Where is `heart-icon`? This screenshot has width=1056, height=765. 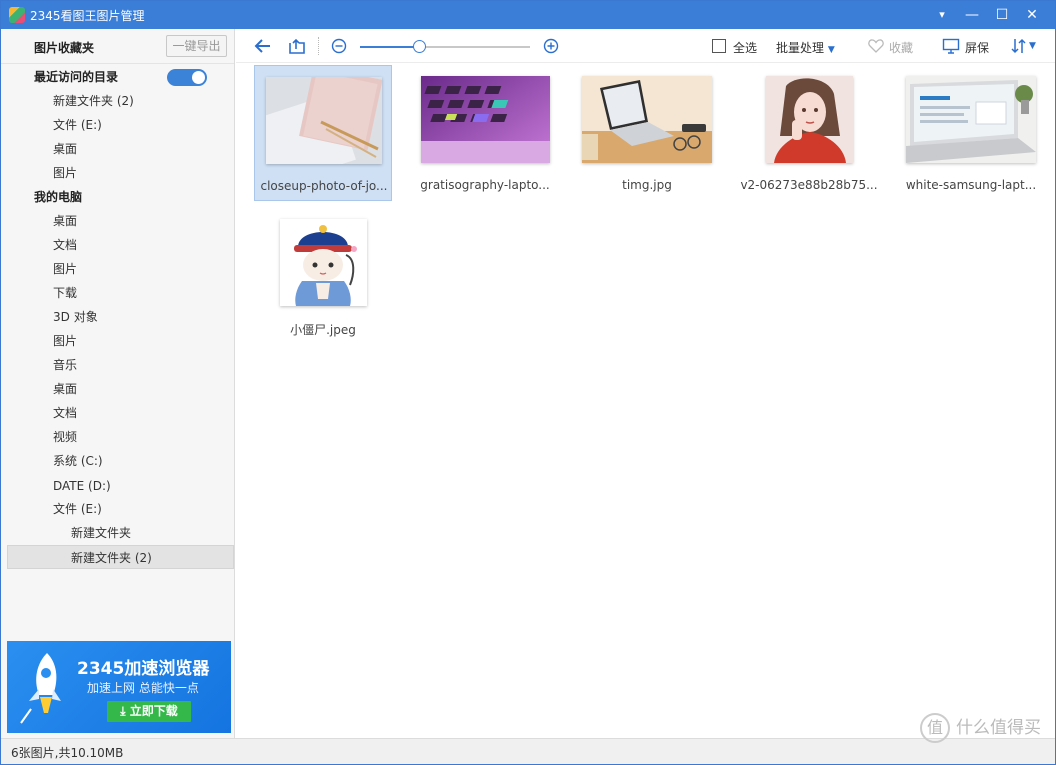
heart-icon is located at coordinates (876, 46).